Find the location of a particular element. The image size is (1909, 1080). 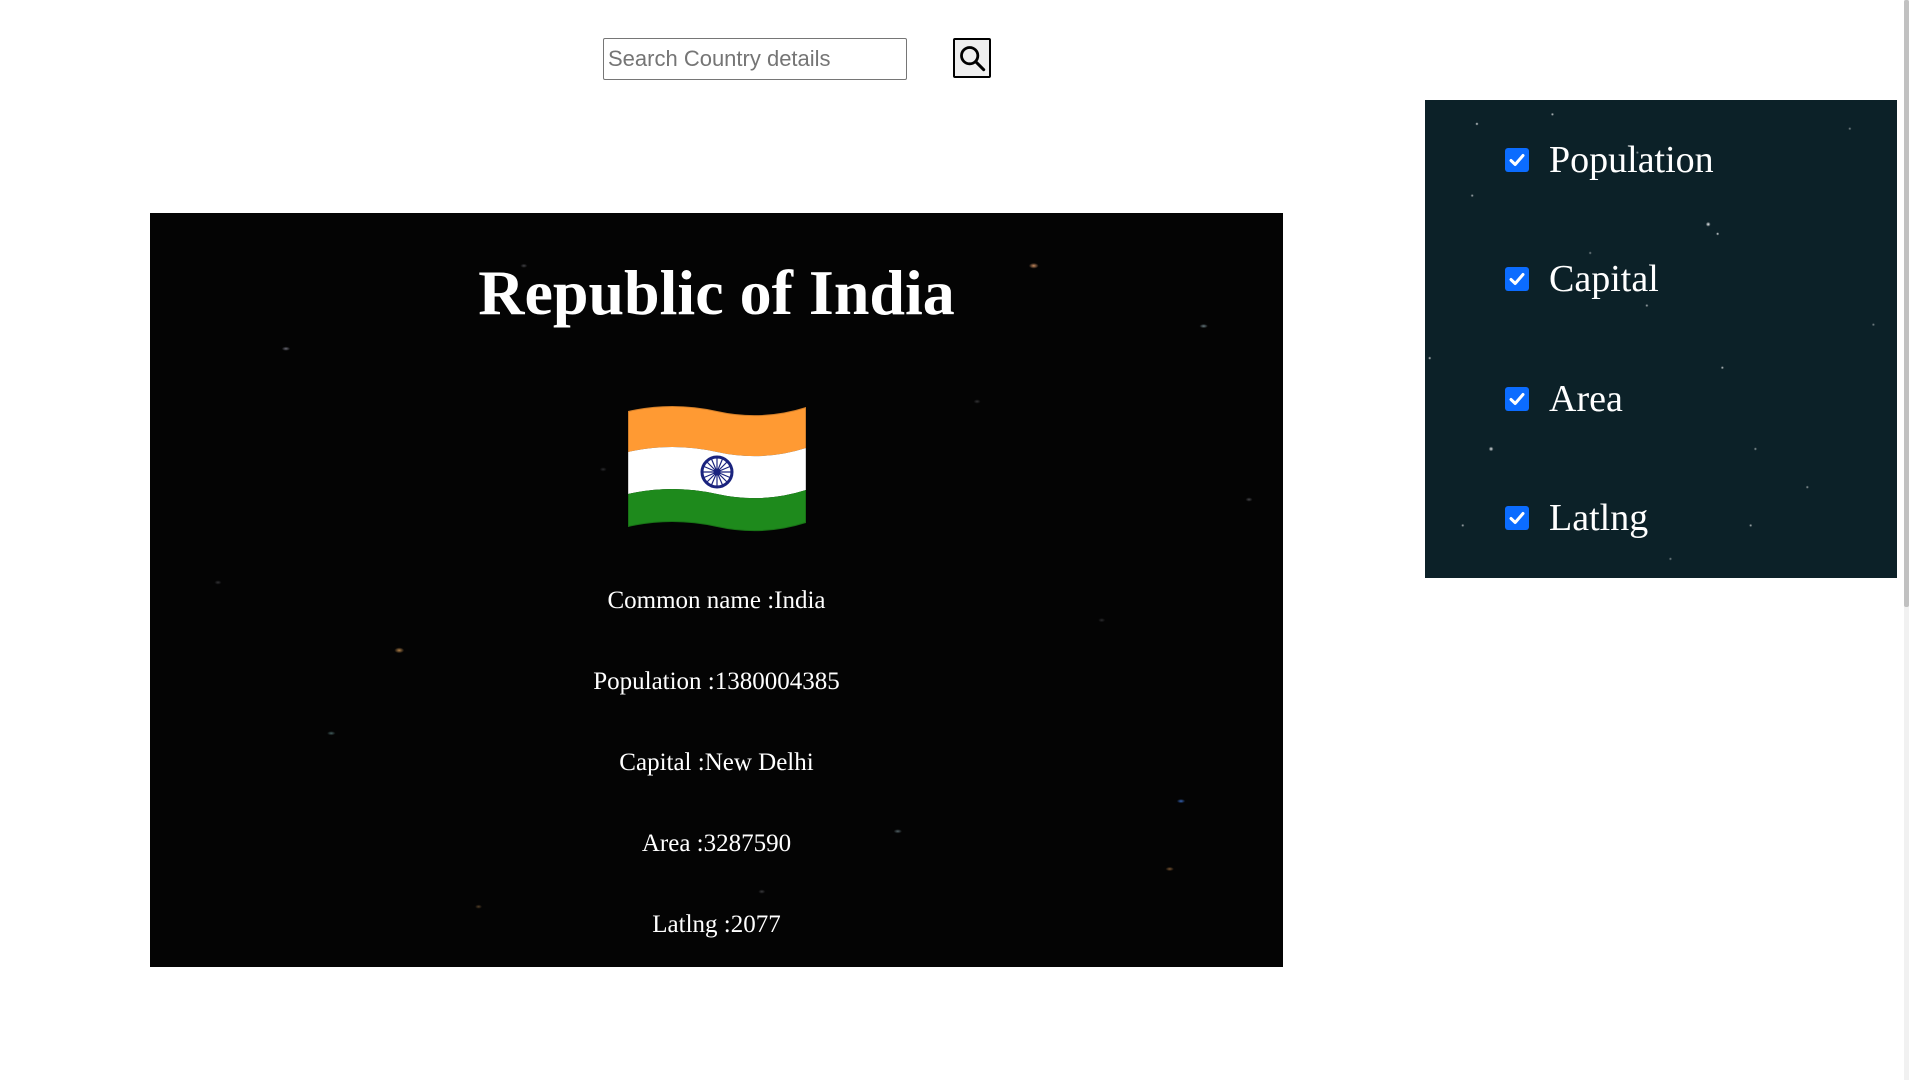

detail-latlng: Latlng :2077 is located at coordinates (716, 924).